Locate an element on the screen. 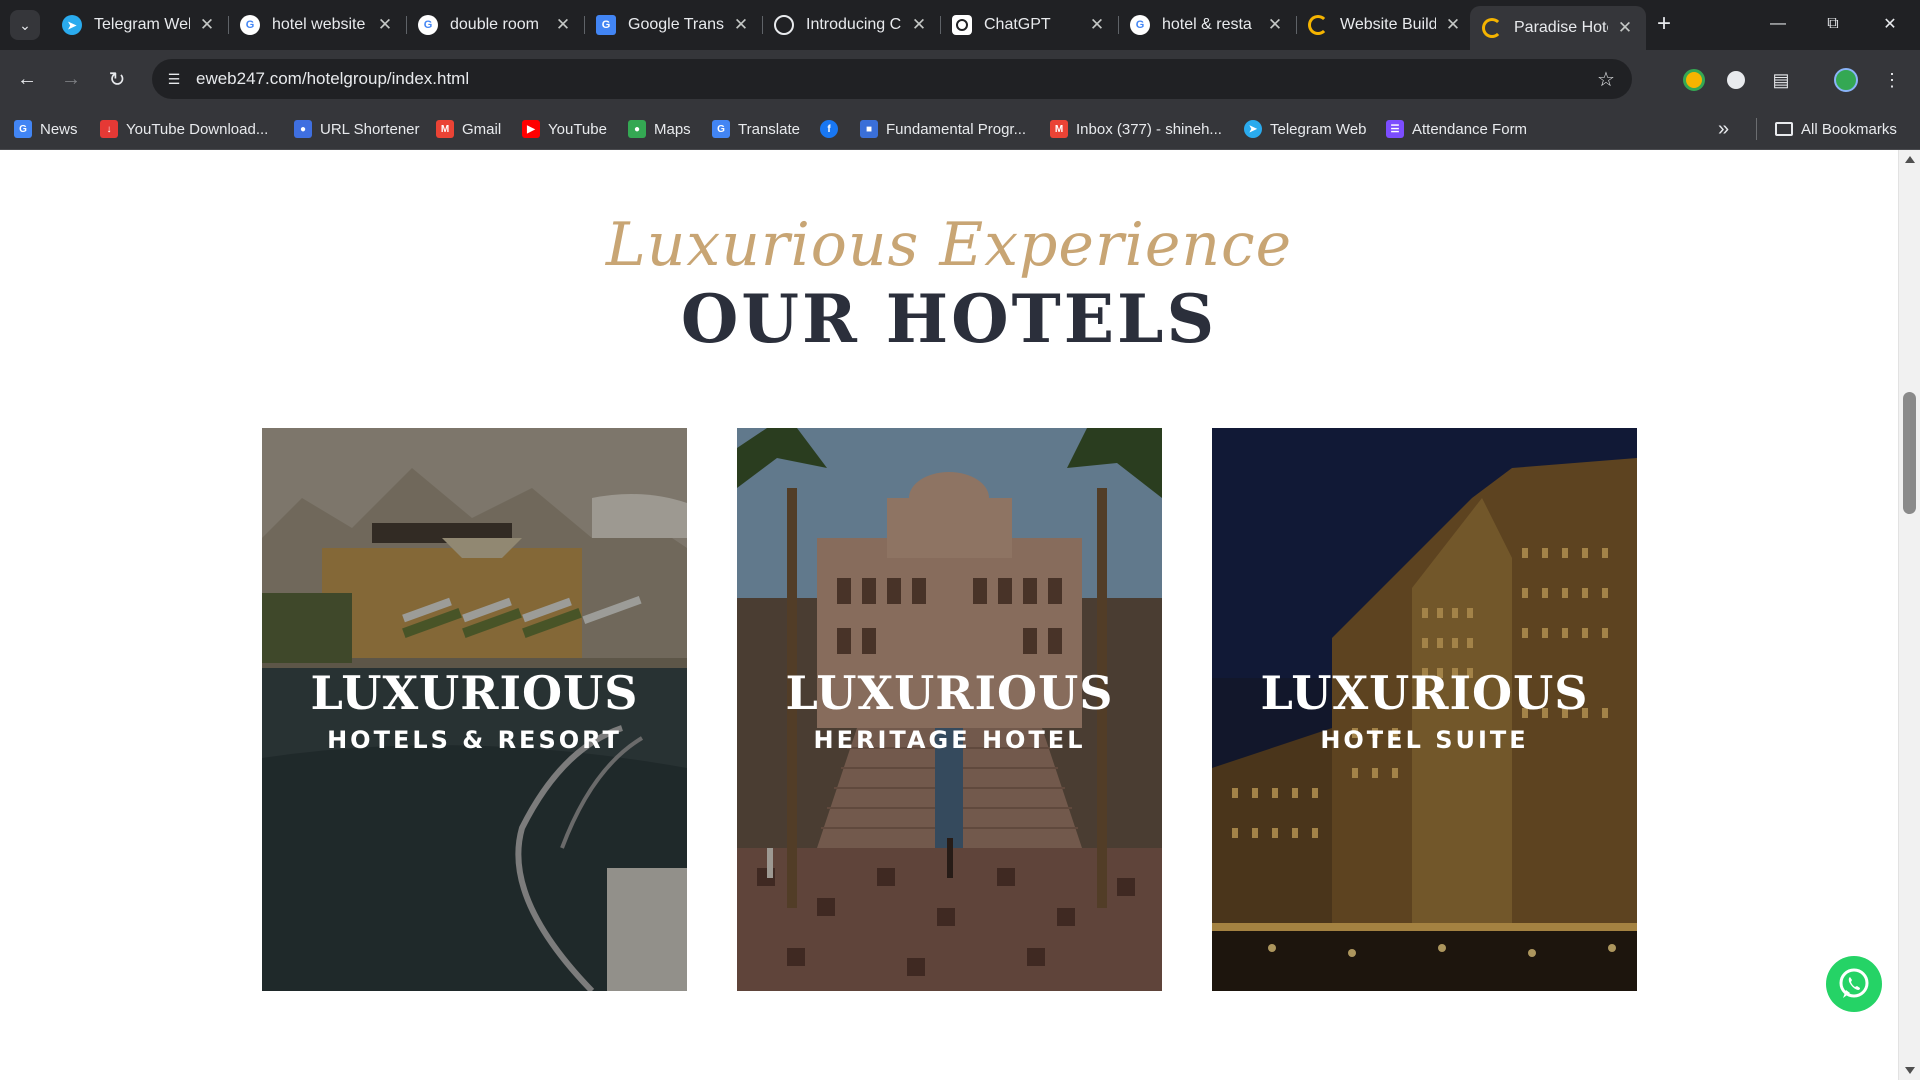  tab-title: Website Build is located at coordinates (1388, 24).